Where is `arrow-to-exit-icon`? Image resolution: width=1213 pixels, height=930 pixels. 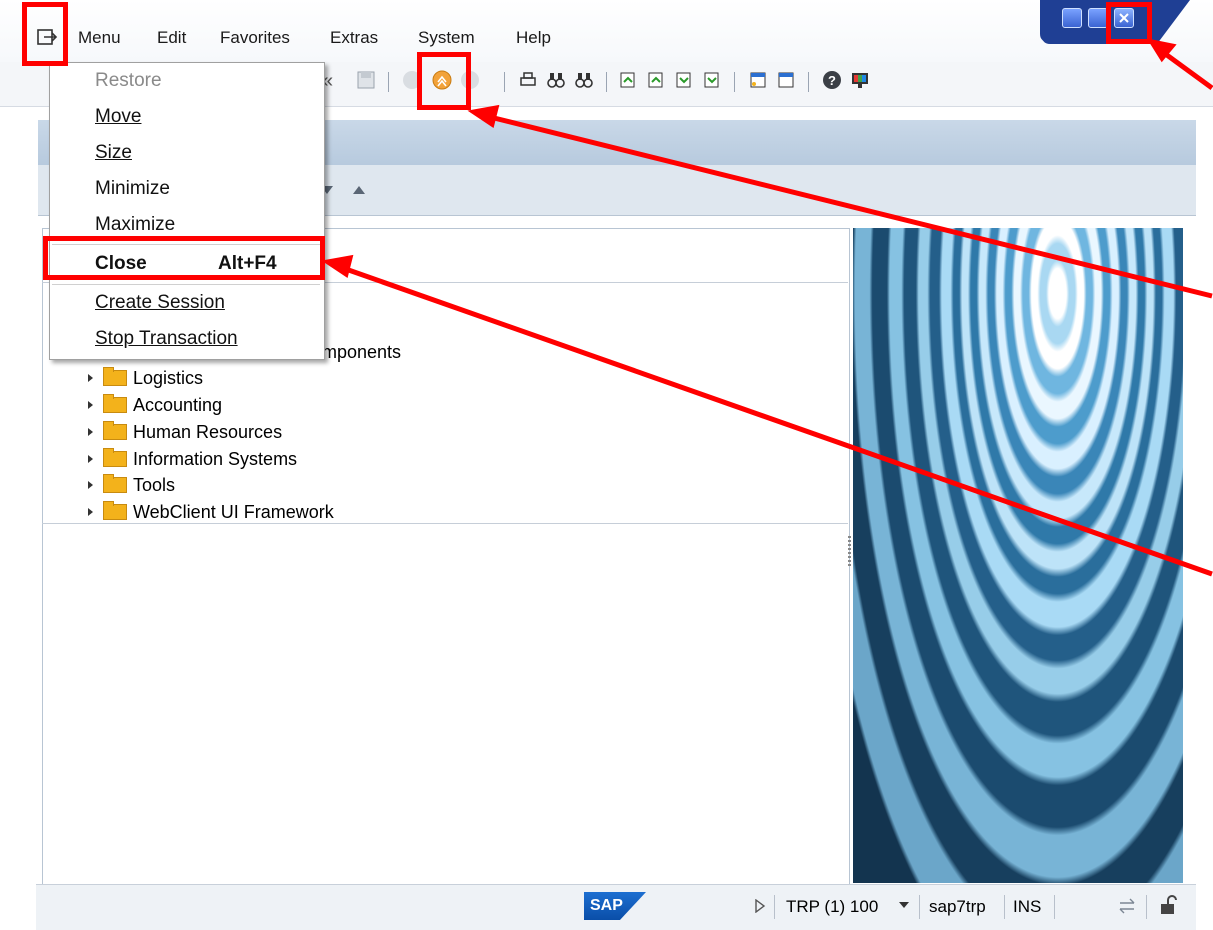
arrow-to-exit-icon is located at coordinates (849, 206).